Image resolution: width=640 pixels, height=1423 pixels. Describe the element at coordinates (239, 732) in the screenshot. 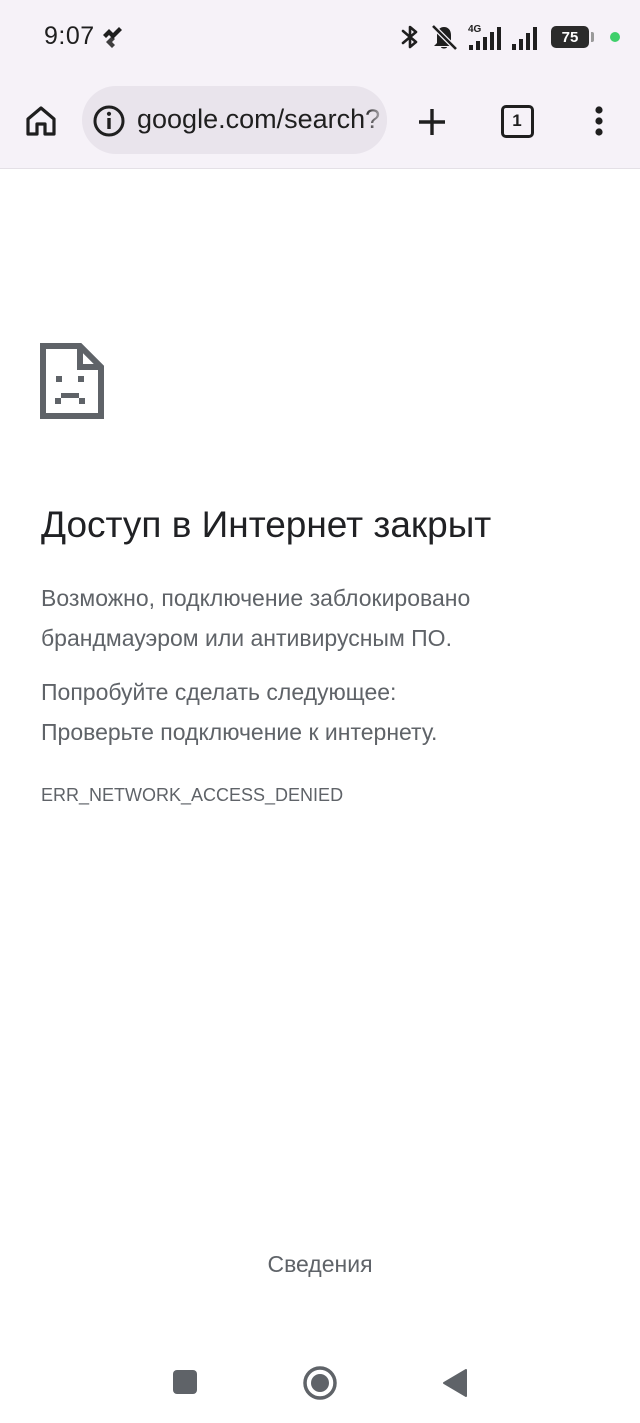

I see `suggestion-item: Проверьте подключение к интернету.` at that location.